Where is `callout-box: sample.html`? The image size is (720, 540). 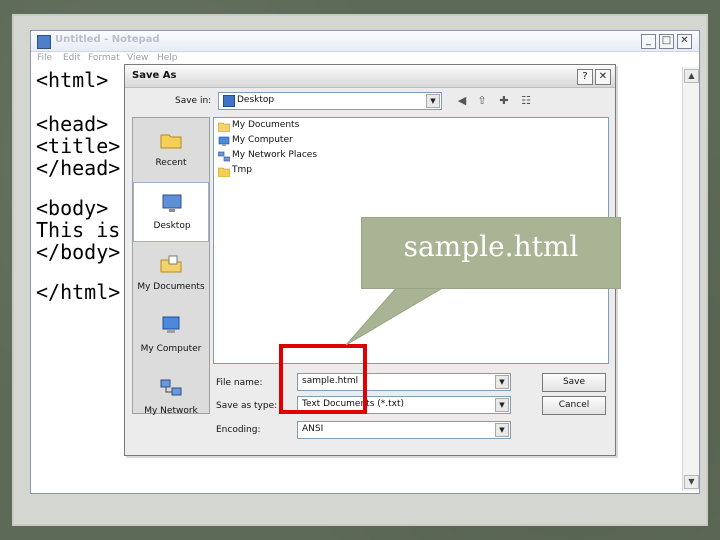 callout-box: sample.html is located at coordinates (491, 253).